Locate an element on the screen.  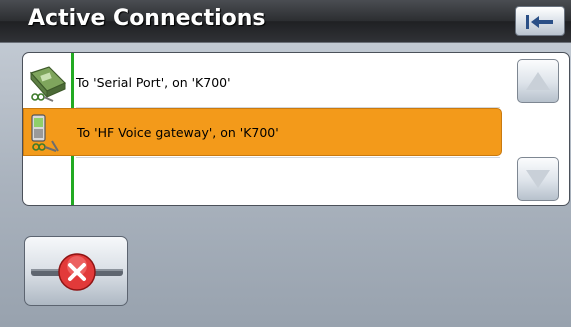
page-title: Active Connections is located at coordinates (147, 18).